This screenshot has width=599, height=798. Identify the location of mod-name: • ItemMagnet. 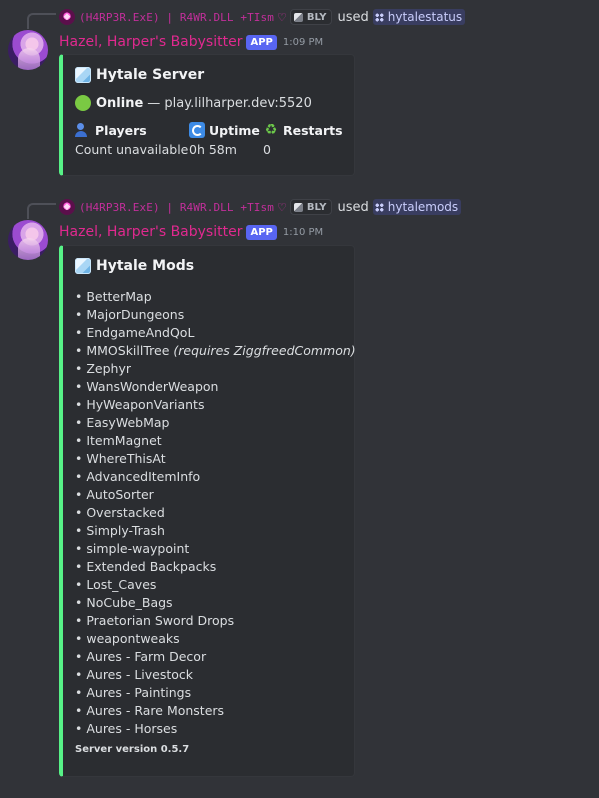
(118, 440).